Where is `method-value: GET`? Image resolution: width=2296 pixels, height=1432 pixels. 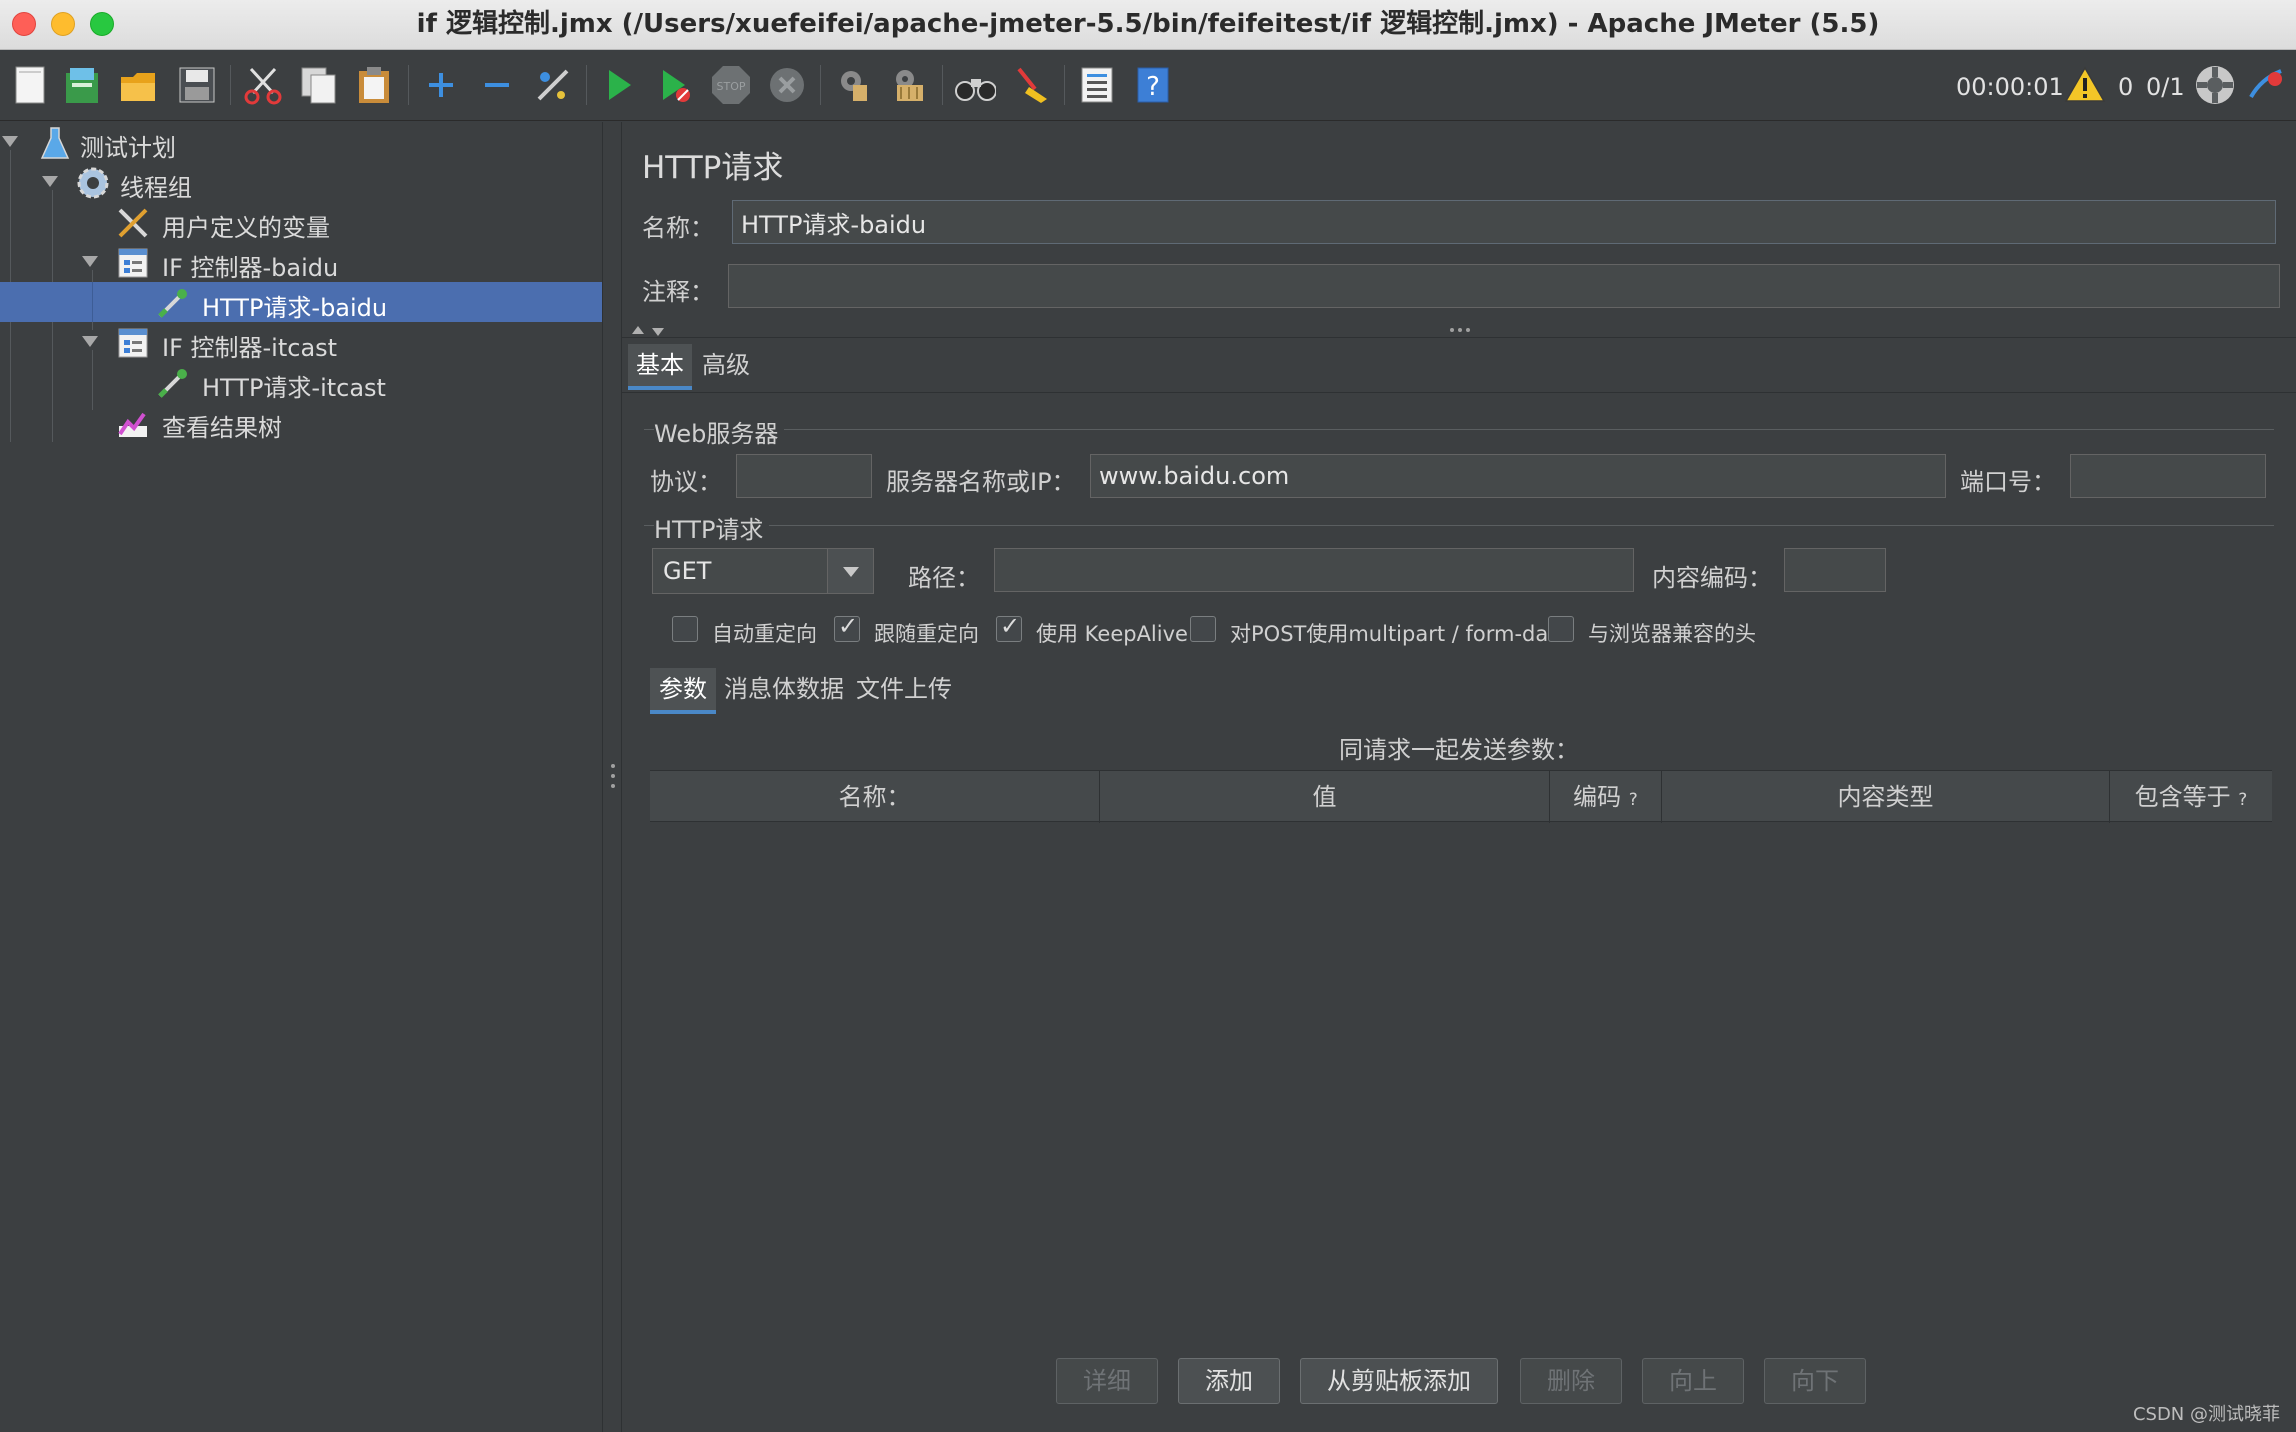 method-value: GET is located at coordinates (687, 571).